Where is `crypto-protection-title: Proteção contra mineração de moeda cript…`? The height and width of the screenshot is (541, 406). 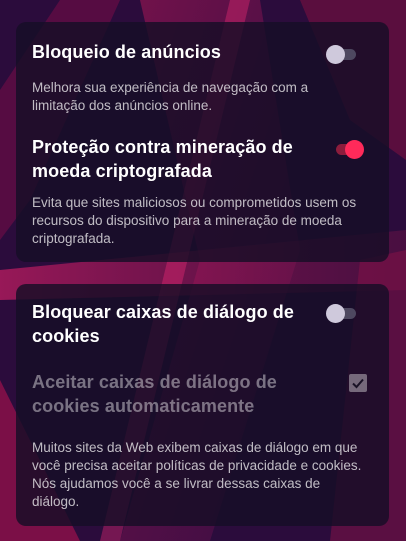 crypto-protection-title: Proteção contra mineração de moeda cript… is located at coordinates (162, 159).